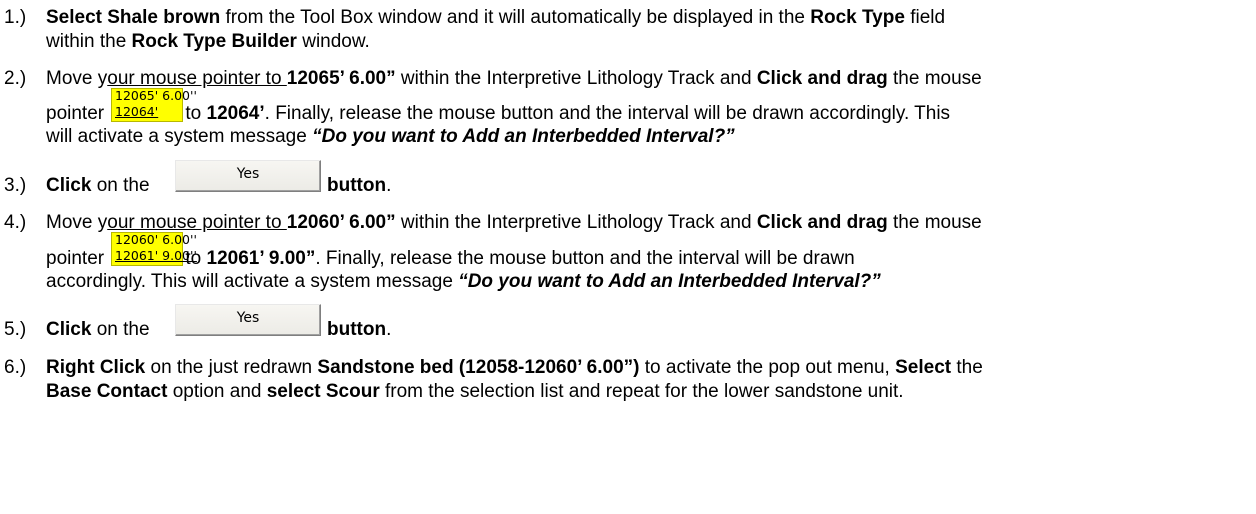 This screenshot has height=514, width=1256. What do you see at coordinates (15, 222) in the screenshot?
I see `step-number: 4.)` at bounding box center [15, 222].